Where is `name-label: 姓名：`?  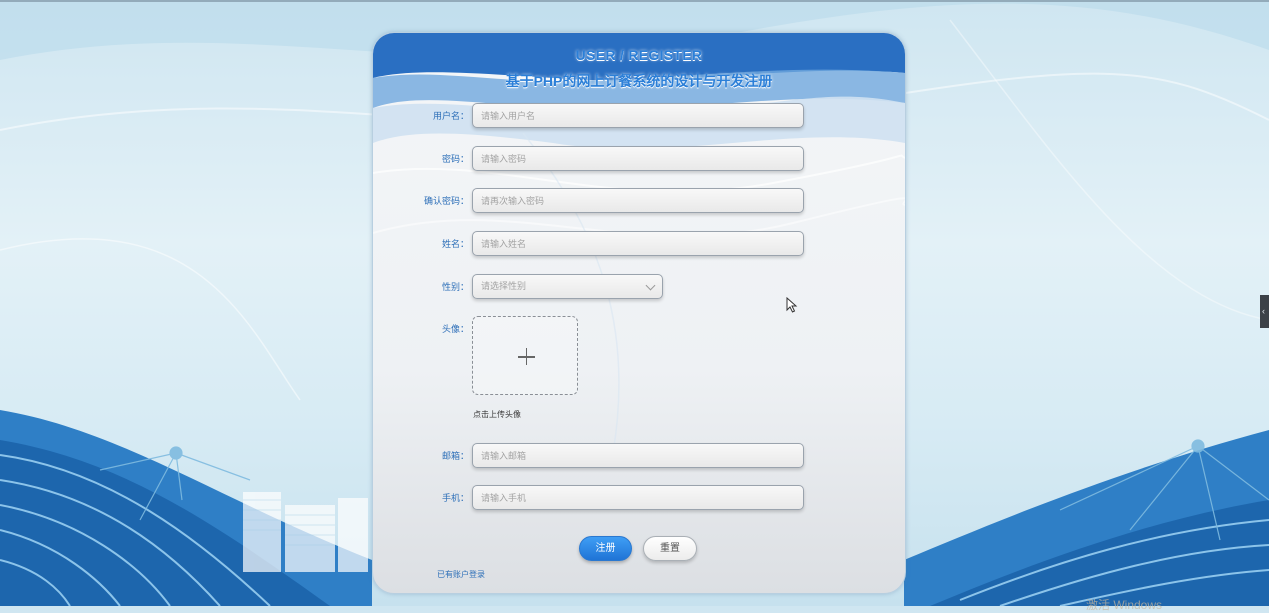 name-label: 姓名： is located at coordinates (455, 243).